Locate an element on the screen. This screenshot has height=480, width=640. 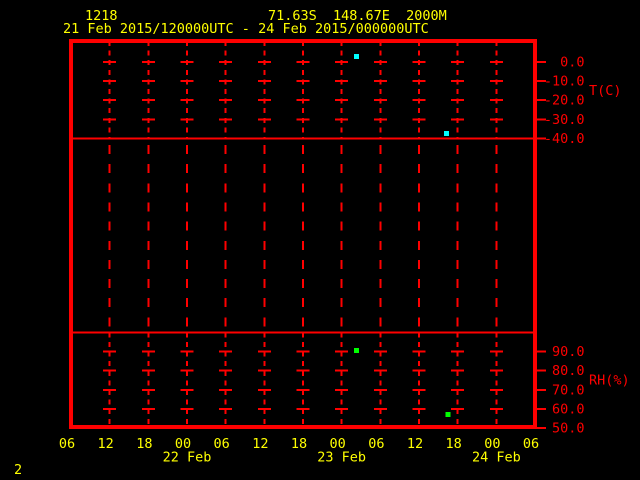
relative_humidity-tick-label: 80.0 is located at coordinates (568, 371).